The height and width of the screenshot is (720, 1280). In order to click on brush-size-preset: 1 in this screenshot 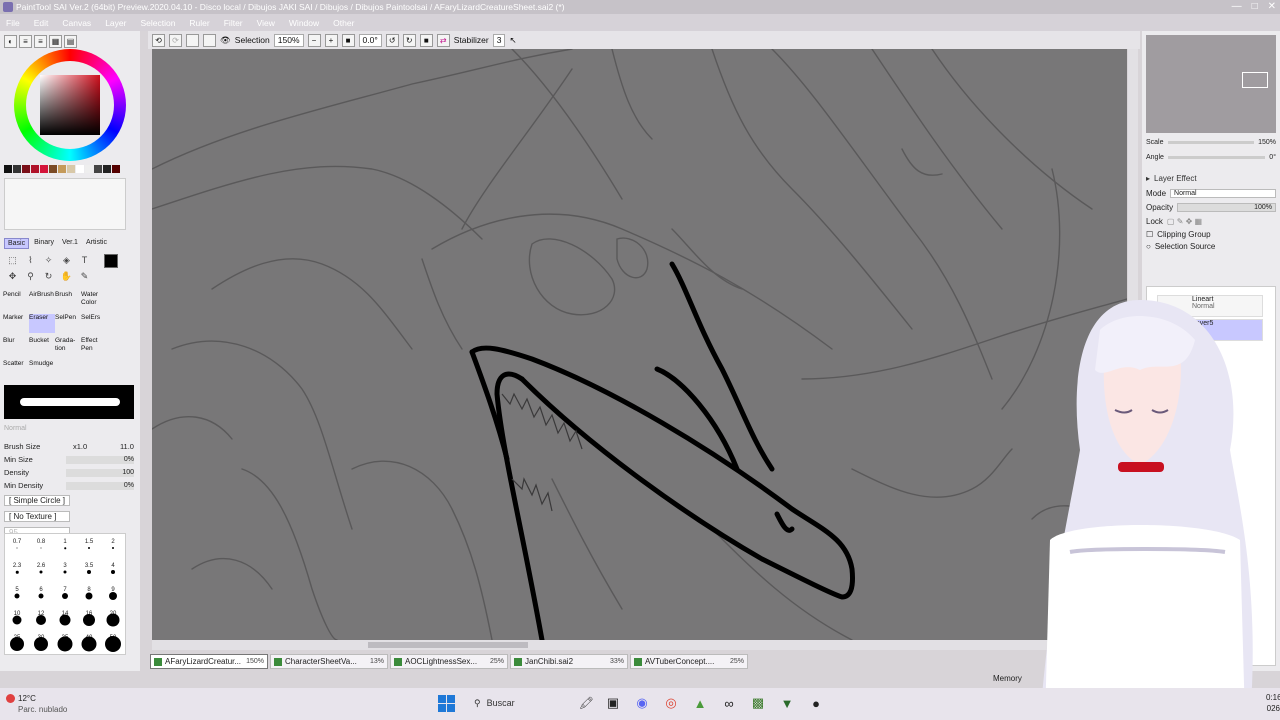, I will do `click(65, 546)`.